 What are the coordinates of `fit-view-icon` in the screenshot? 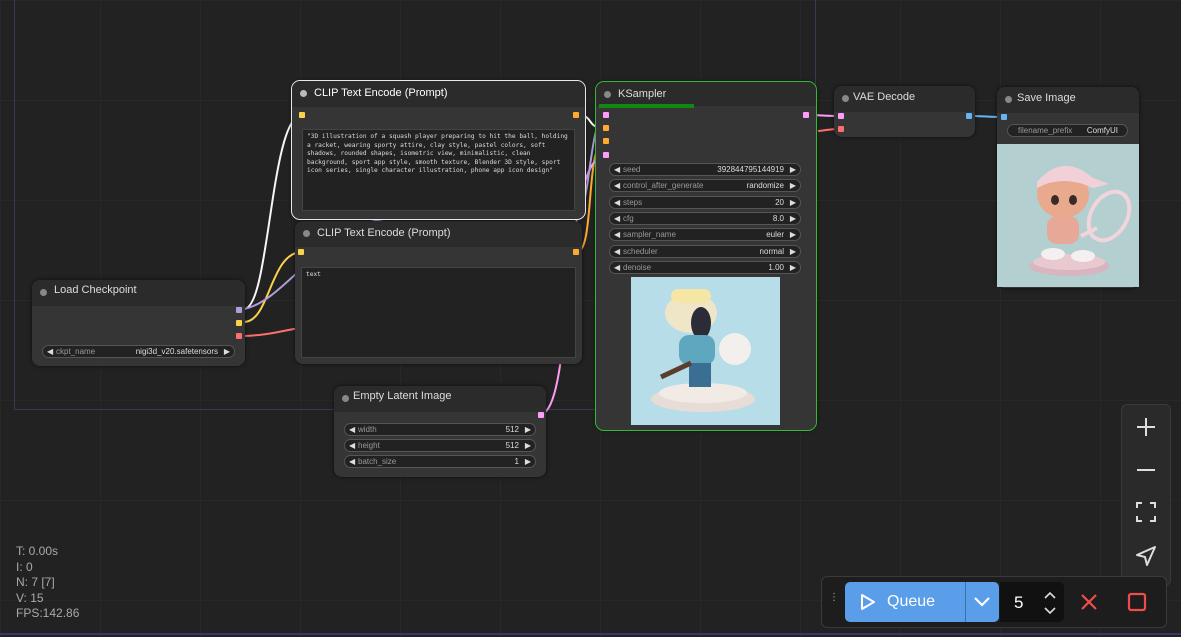 It's located at (1146, 512).